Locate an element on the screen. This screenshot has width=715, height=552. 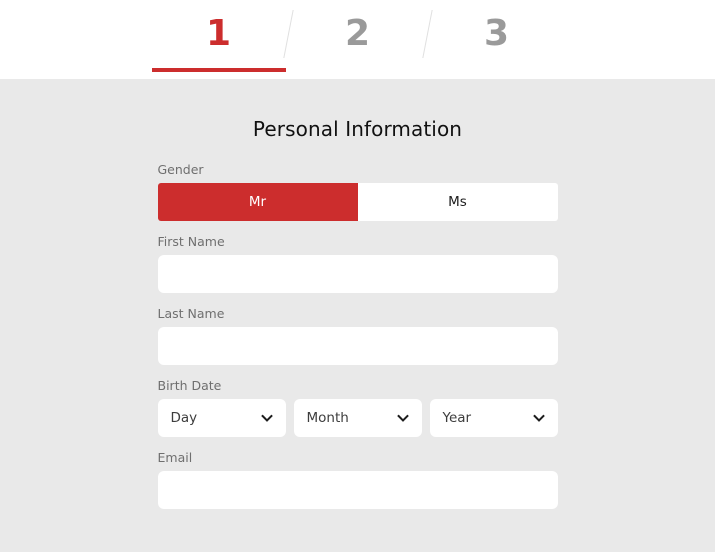
step-list: 1 2 3 is located at coordinates (357, 39).